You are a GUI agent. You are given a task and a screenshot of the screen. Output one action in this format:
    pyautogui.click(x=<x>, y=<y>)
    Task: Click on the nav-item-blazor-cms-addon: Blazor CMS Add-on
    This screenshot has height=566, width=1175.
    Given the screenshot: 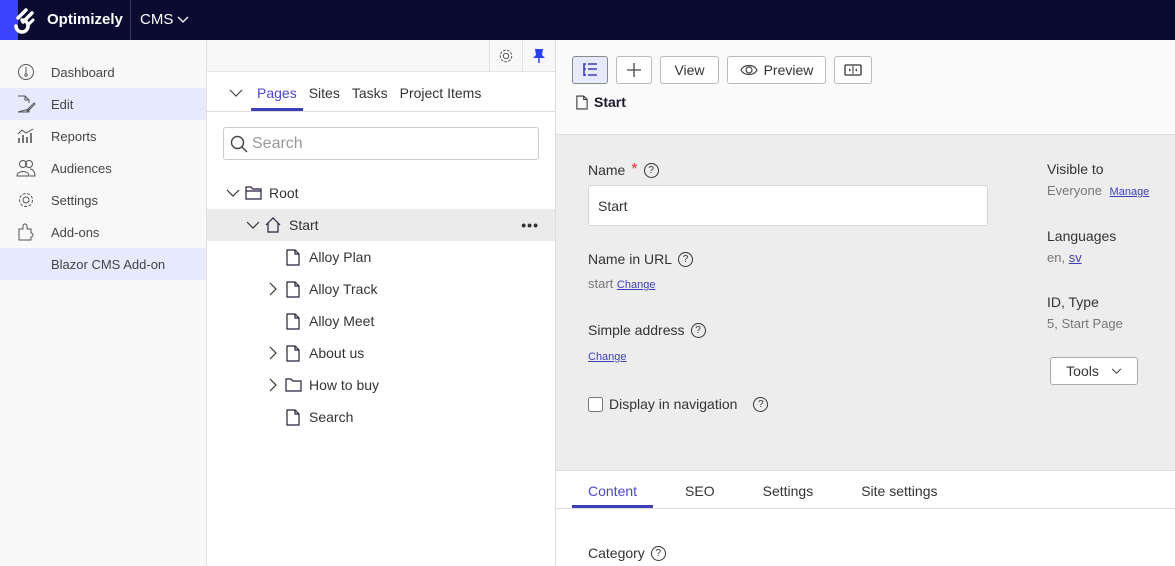 What is the action you would take?
    pyautogui.click(x=103, y=264)
    